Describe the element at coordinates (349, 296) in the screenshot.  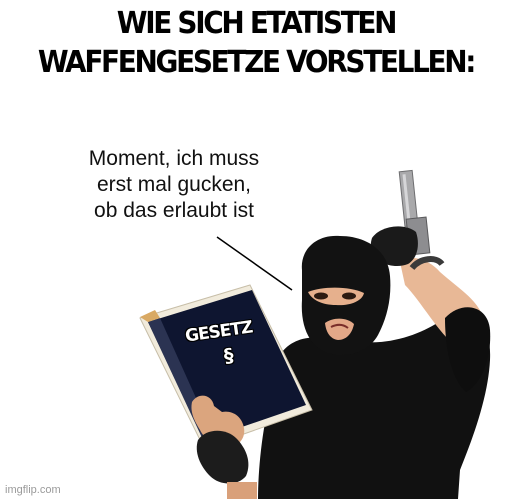
I see `right-eye` at that location.